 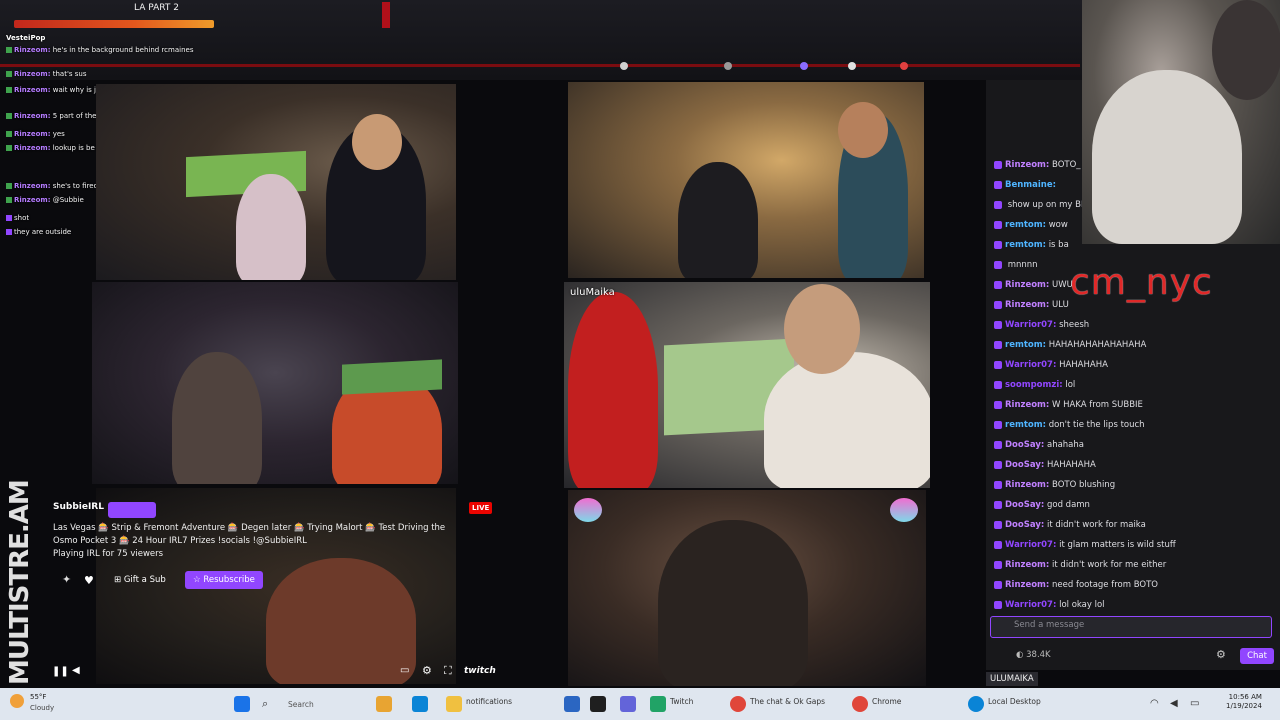 What do you see at coordinates (76, 670) in the screenshot?
I see `volume-icon: ◀` at bounding box center [76, 670].